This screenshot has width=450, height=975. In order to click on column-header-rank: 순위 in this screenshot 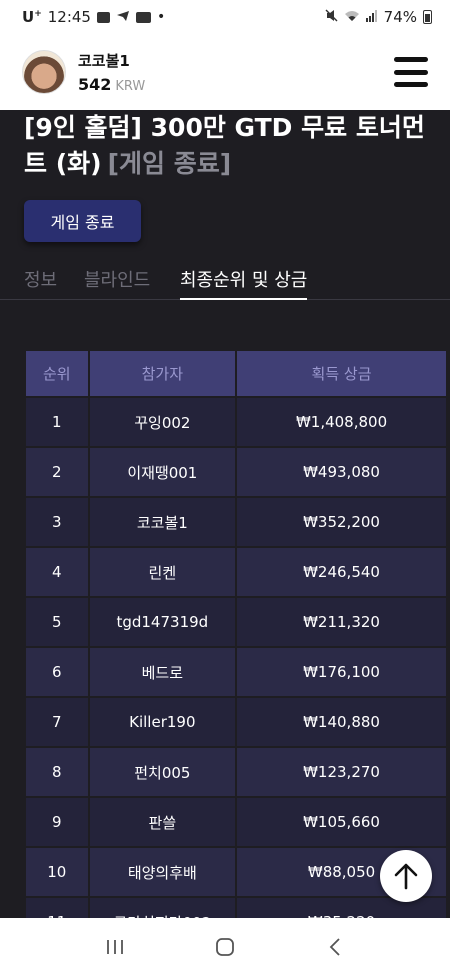, I will do `click(57, 373)`.